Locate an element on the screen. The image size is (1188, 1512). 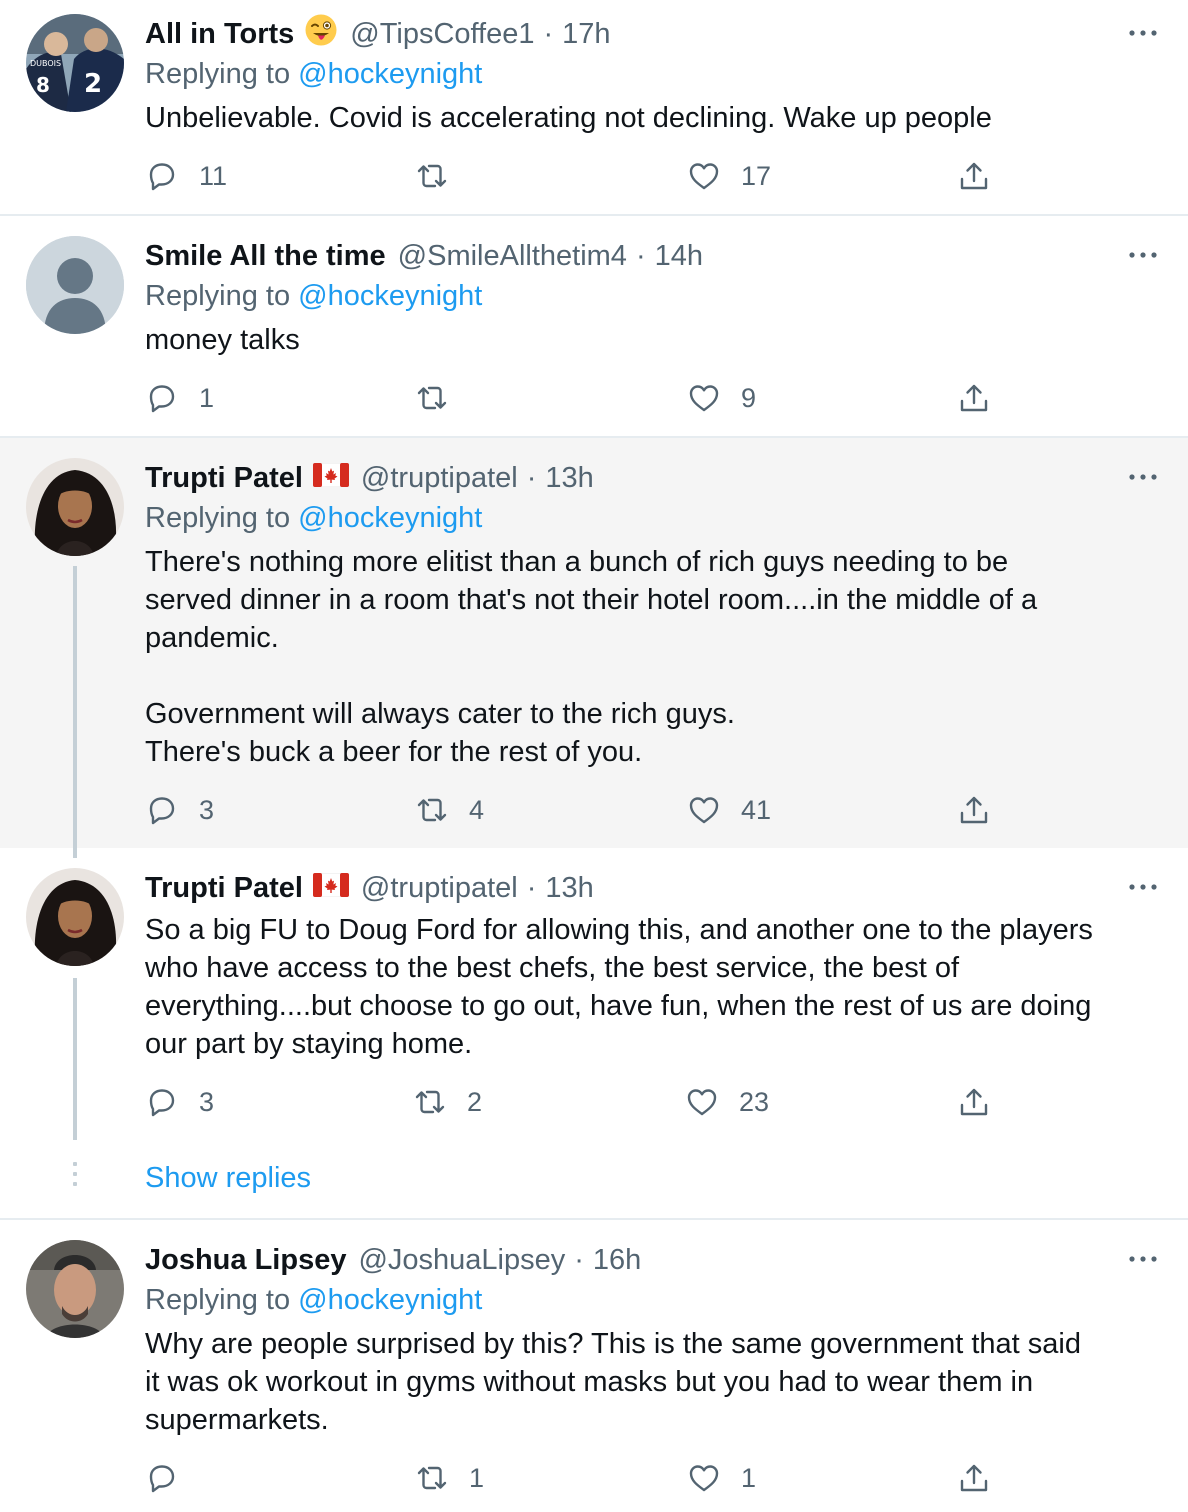
tweet-actions: 3 2 23 is located at coordinates (575, 1102).